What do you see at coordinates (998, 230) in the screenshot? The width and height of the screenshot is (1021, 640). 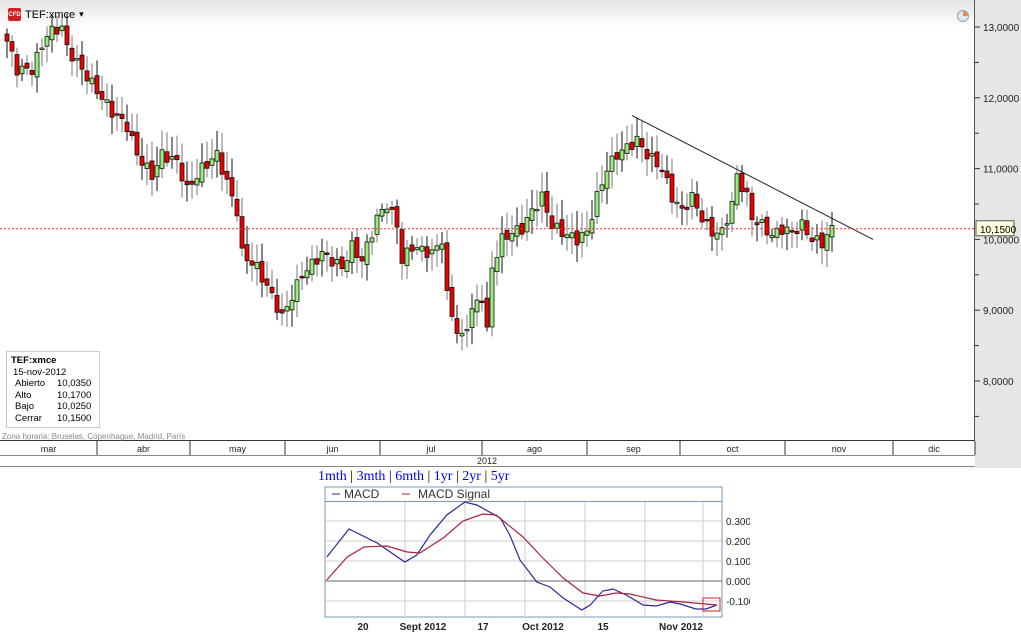 I see `current-price-label: 10,1500` at bounding box center [998, 230].